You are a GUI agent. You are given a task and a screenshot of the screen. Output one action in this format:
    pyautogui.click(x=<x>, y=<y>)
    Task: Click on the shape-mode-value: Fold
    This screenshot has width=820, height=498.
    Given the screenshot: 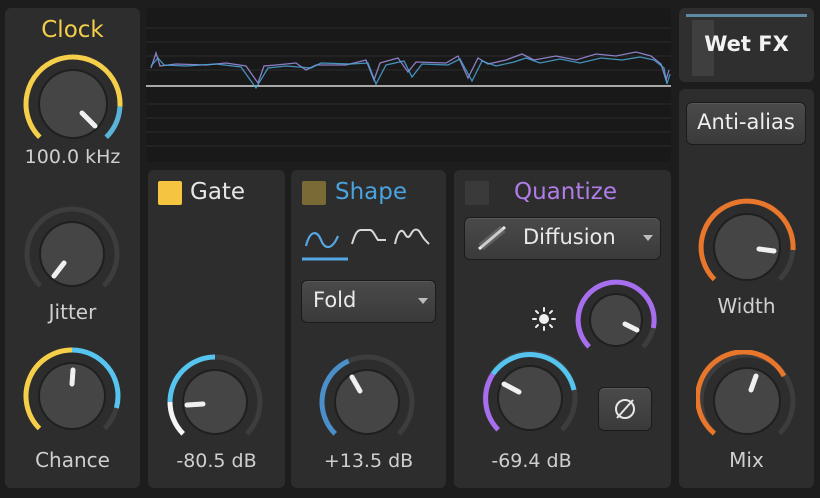 What is the action you would take?
    pyautogui.click(x=335, y=300)
    